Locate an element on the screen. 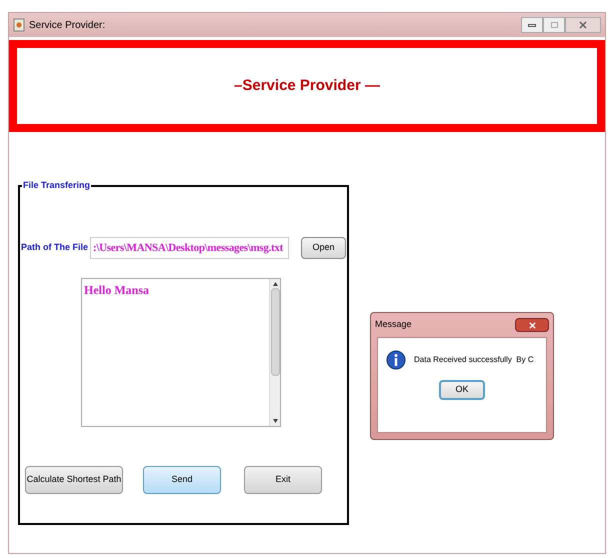 This screenshot has height=558, width=613. scroll-thumb is located at coordinates (275, 332).